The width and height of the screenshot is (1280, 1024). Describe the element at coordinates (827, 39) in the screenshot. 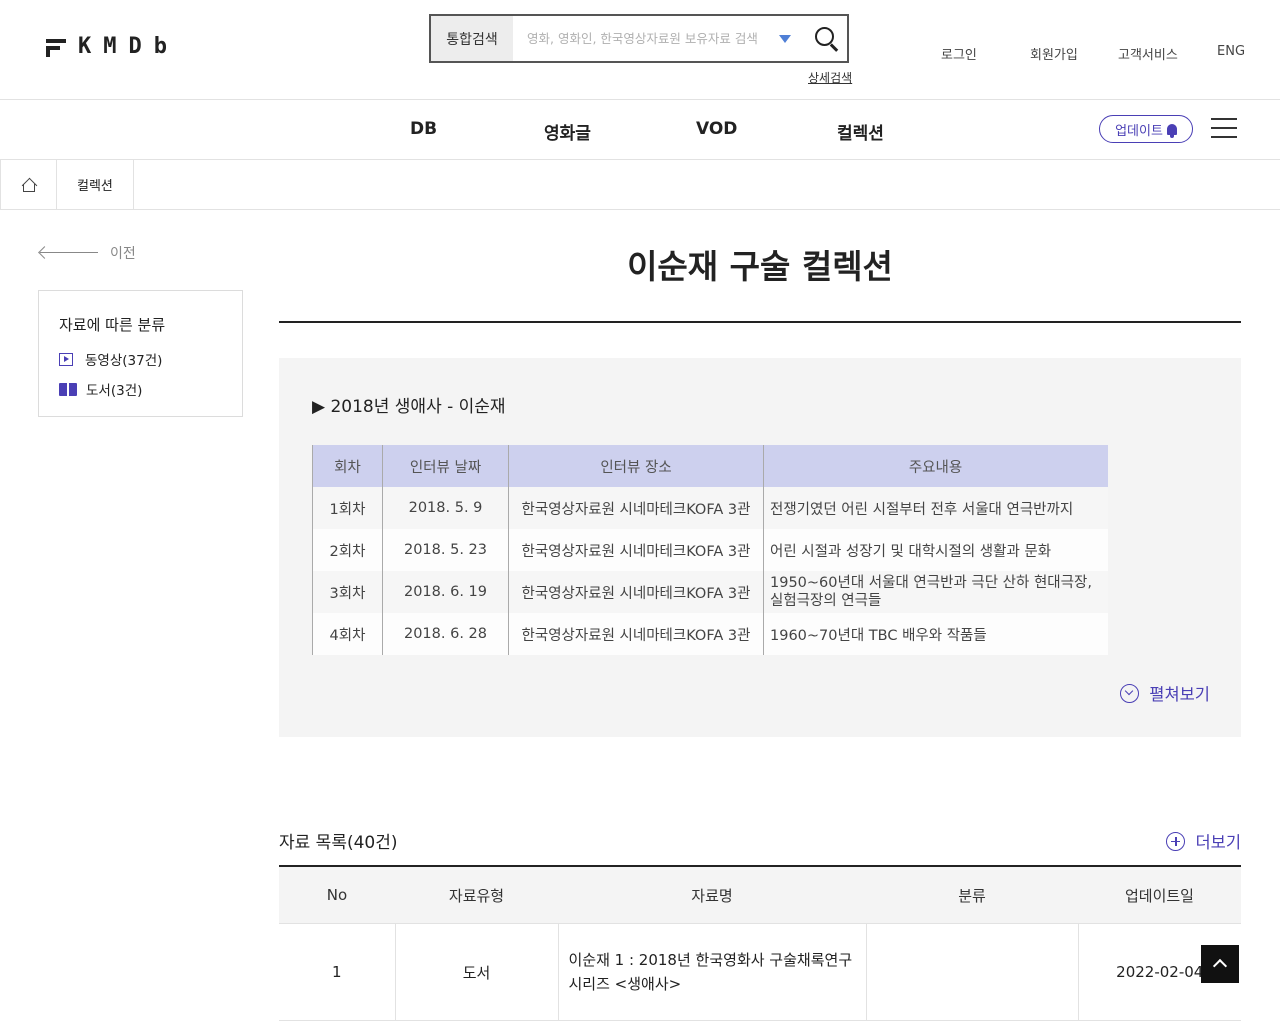

I see `search-icon` at that location.